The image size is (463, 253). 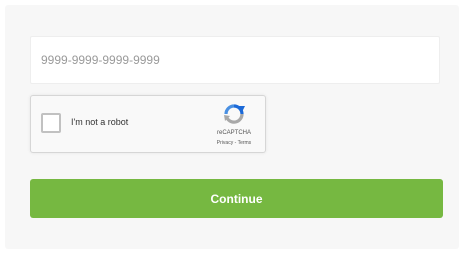 What do you see at coordinates (233, 133) in the screenshot?
I see `recaptcha-brand: reCAPTCHA` at bounding box center [233, 133].